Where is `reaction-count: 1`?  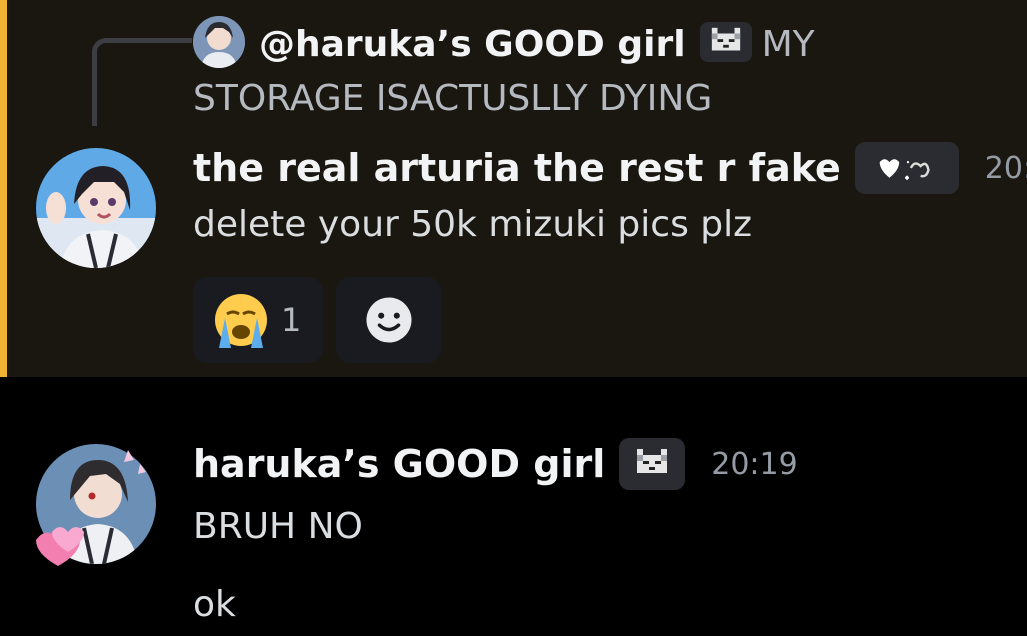 reaction-count: 1 is located at coordinates (291, 320).